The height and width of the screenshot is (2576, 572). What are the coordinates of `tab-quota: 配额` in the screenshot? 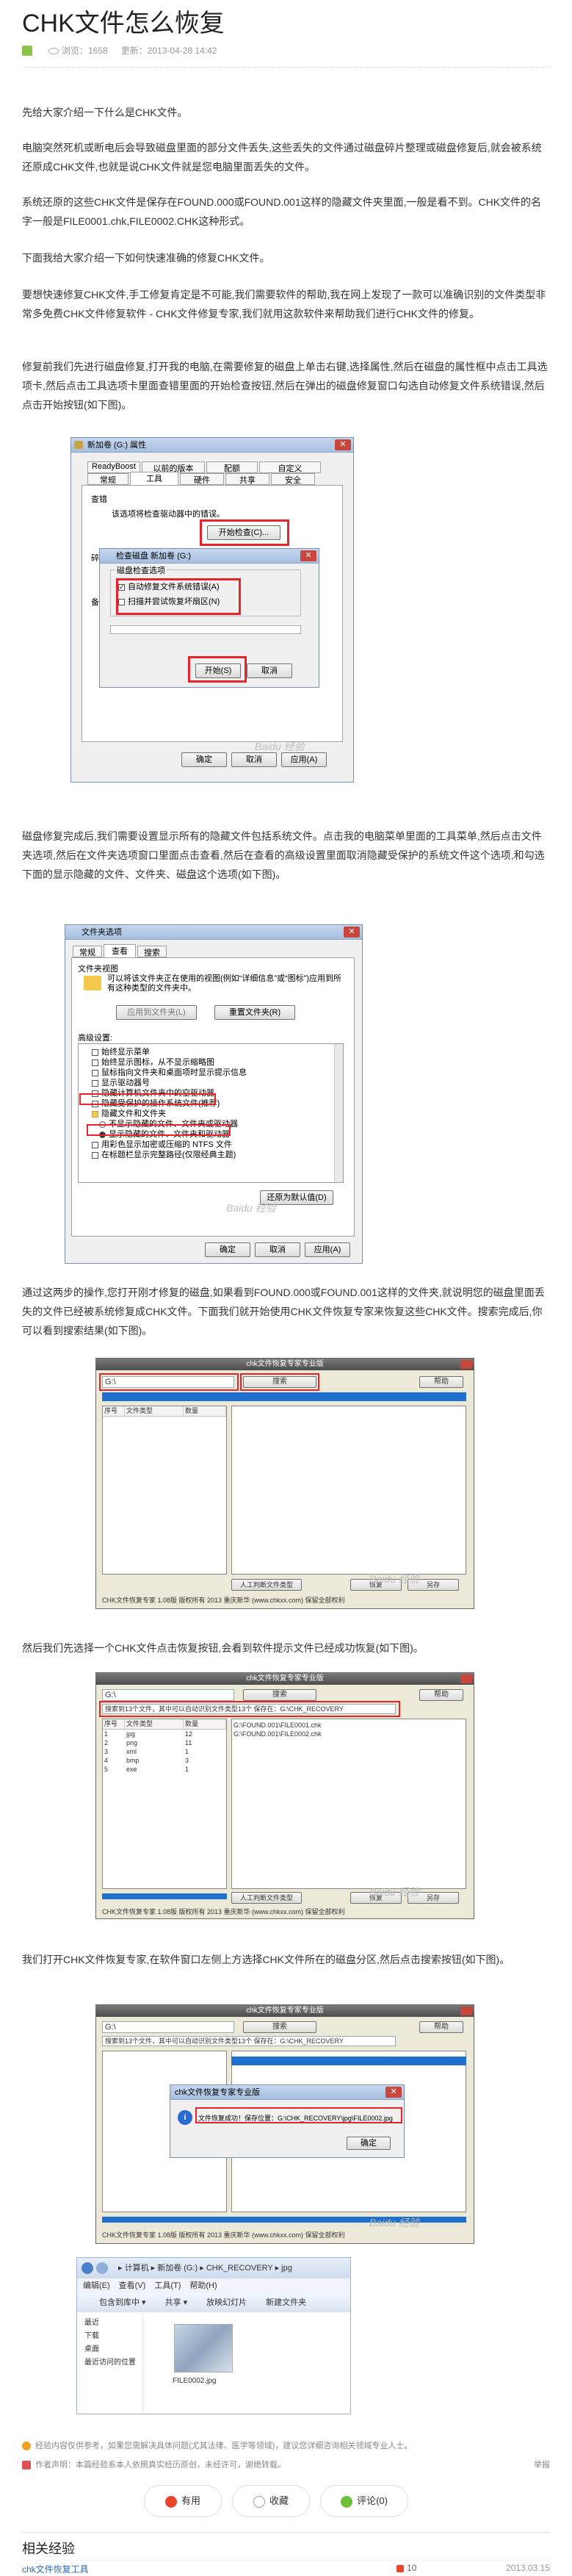 It's located at (232, 467).